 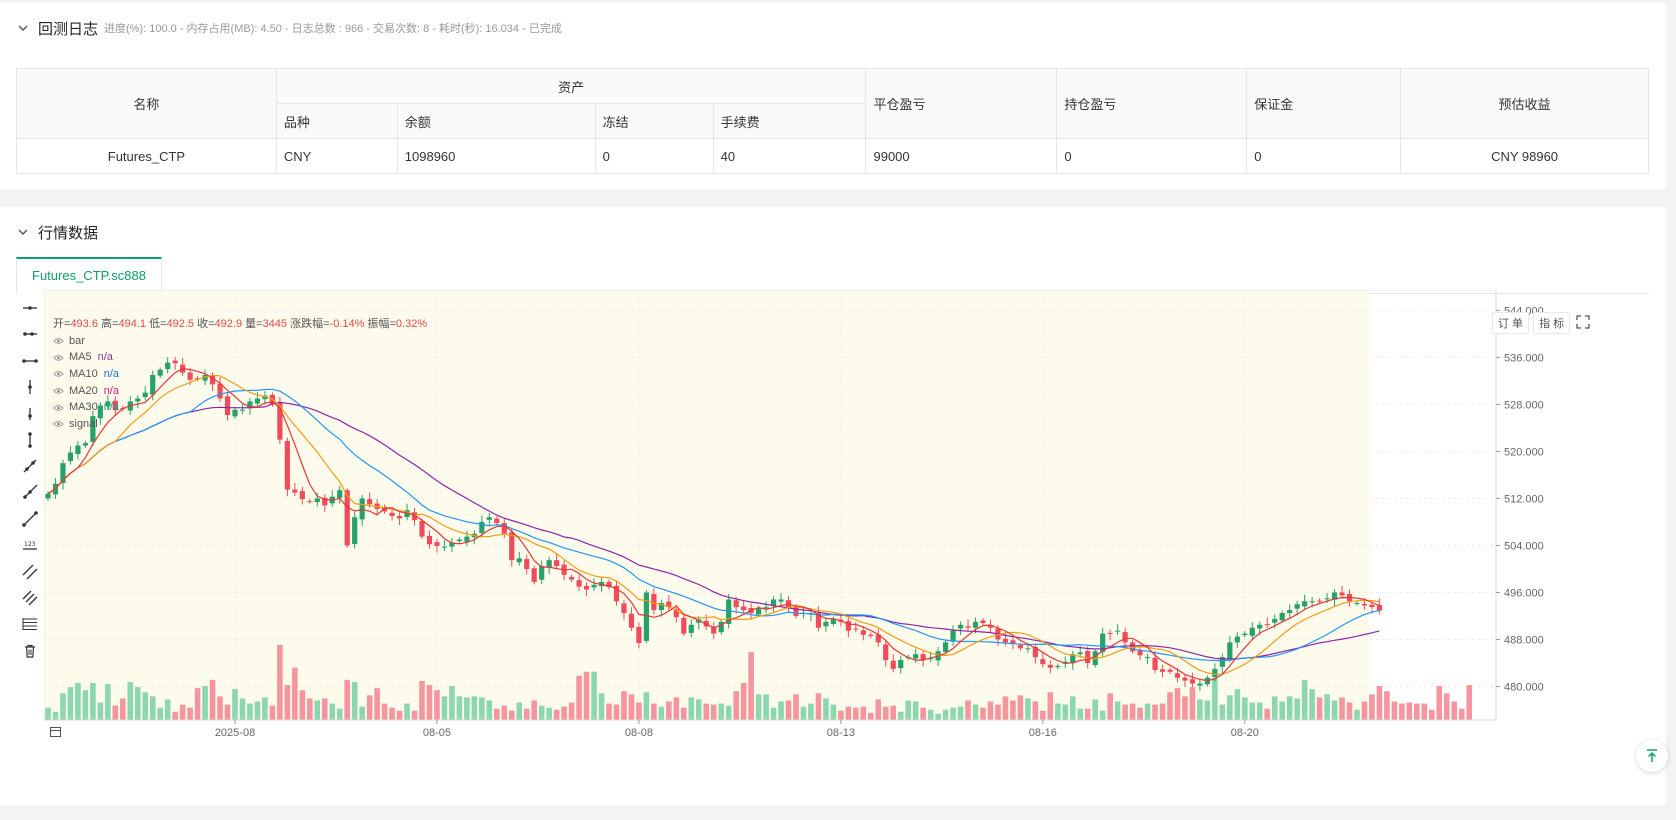 What do you see at coordinates (57, 232) in the screenshot?
I see `market-data-header: 行情数据` at bounding box center [57, 232].